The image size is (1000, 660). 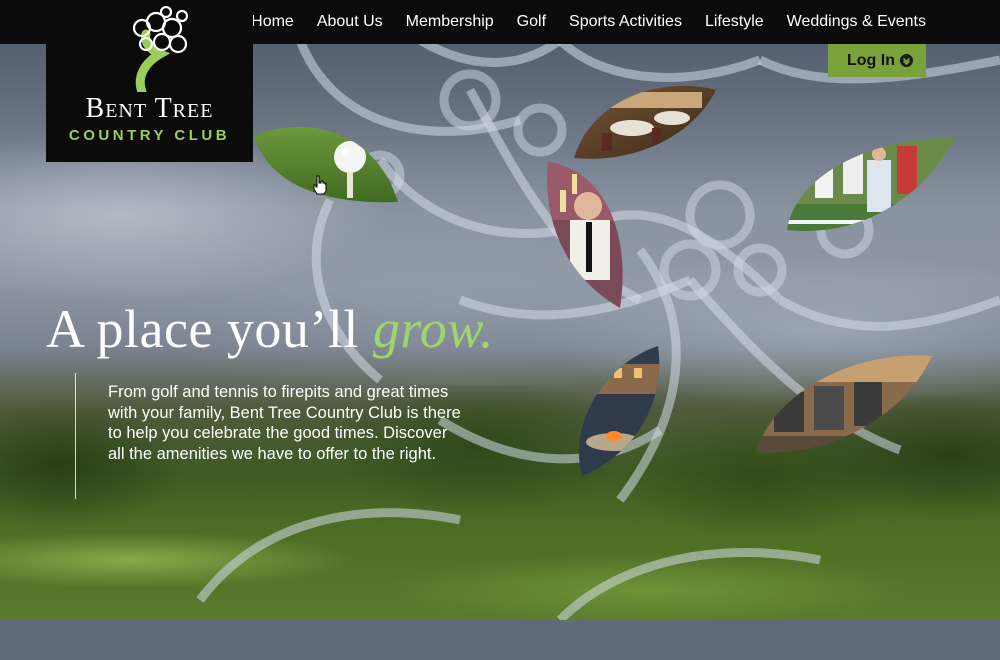 What do you see at coordinates (618, 411) in the screenshot?
I see `photo-firepit-patio` at bounding box center [618, 411].